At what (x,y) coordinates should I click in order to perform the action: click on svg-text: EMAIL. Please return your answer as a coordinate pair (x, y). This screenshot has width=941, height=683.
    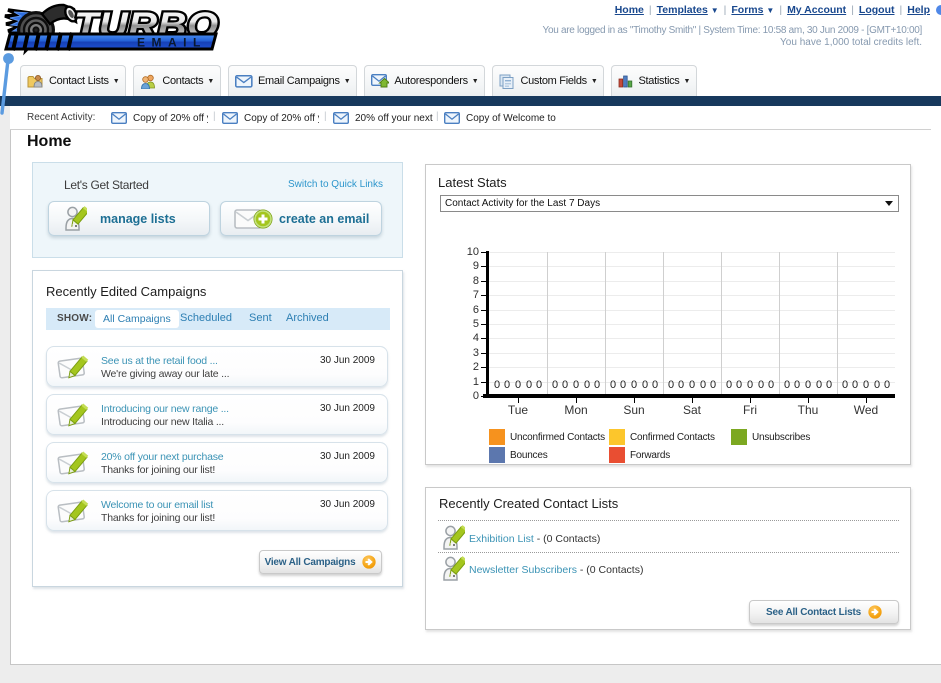
    Looking at the image, I should click on (172, 43).